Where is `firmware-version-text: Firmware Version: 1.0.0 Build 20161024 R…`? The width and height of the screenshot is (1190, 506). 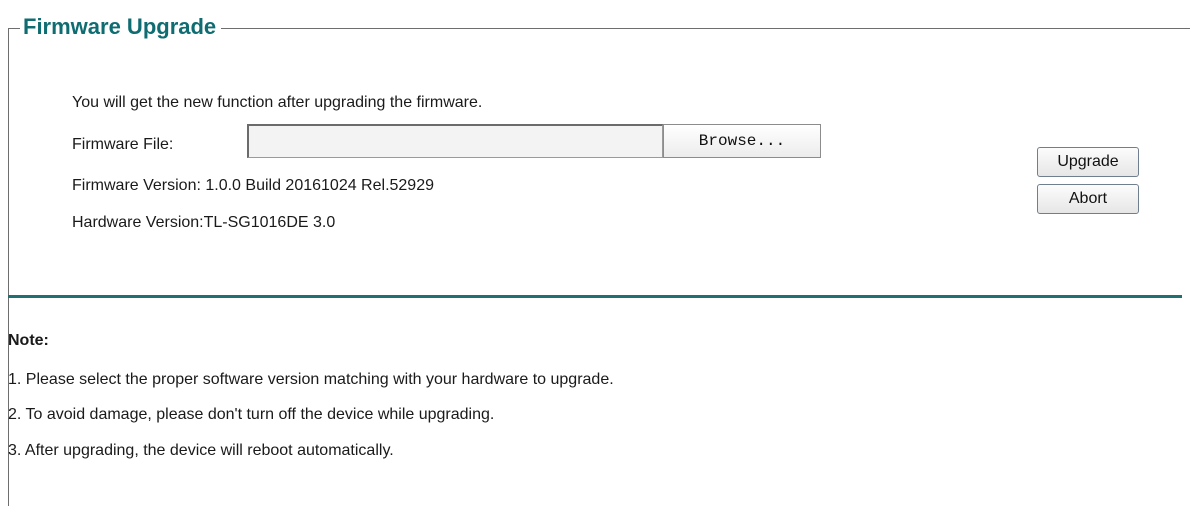
firmware-version-text: Firmware Version: 1.0.0 Build 20161024 R… is located at coordinates (253, 185).